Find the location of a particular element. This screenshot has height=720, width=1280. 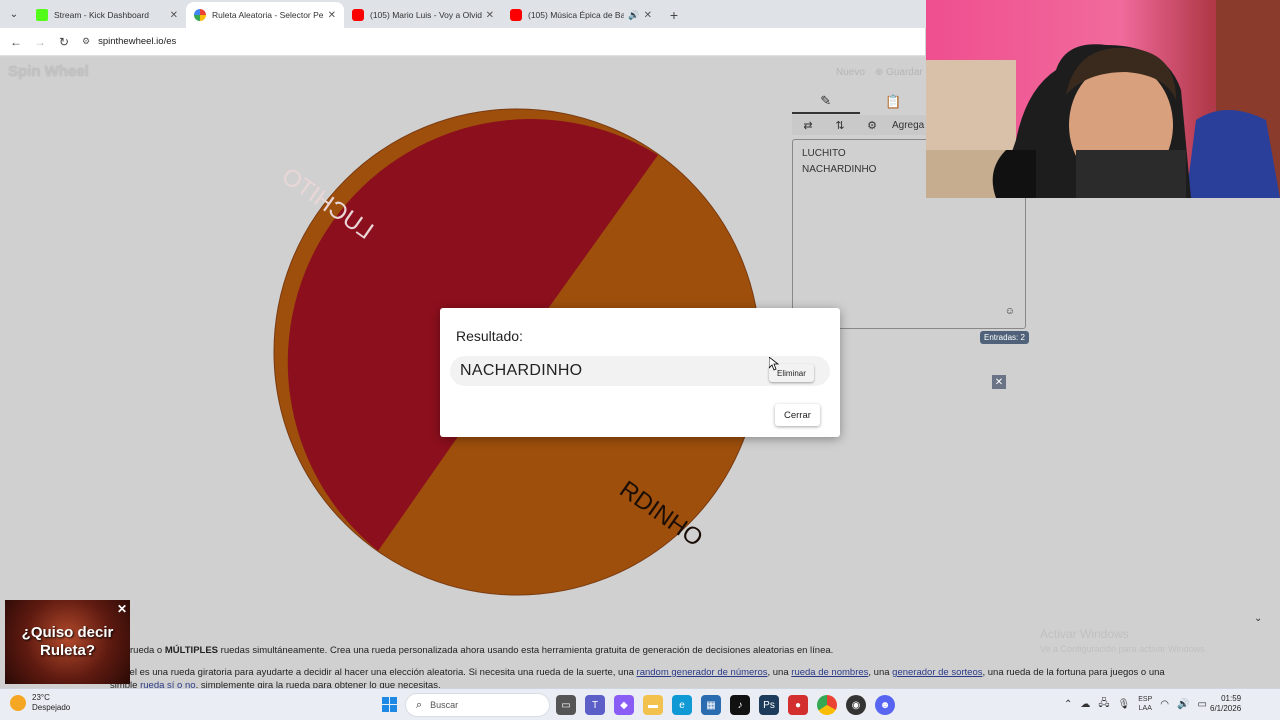

new-wheel-button: Nuevo is located at coordinates (850, 72).